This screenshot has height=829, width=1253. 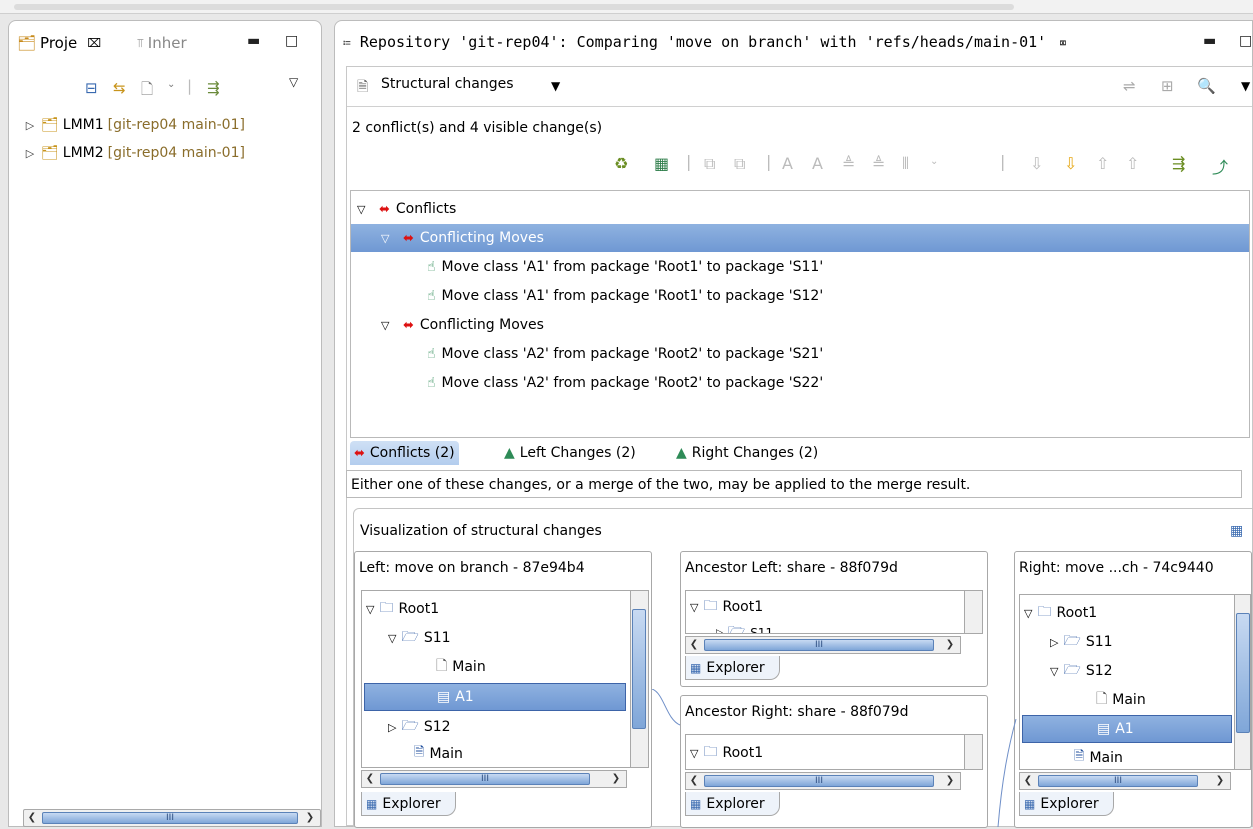 I want to click on top-scrollbar, so click(x=514, y=7).